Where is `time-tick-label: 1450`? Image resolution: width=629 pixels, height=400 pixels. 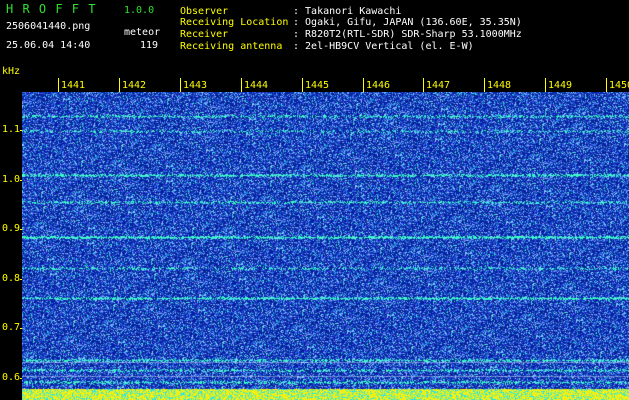
time-tick-label: 1450 is located at coordinates (619, 85).